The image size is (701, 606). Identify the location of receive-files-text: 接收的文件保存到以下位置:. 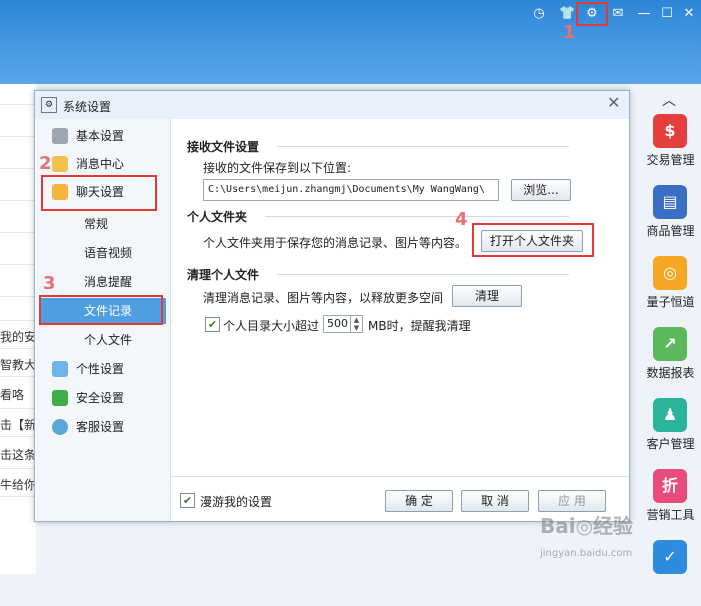
(277, 168).